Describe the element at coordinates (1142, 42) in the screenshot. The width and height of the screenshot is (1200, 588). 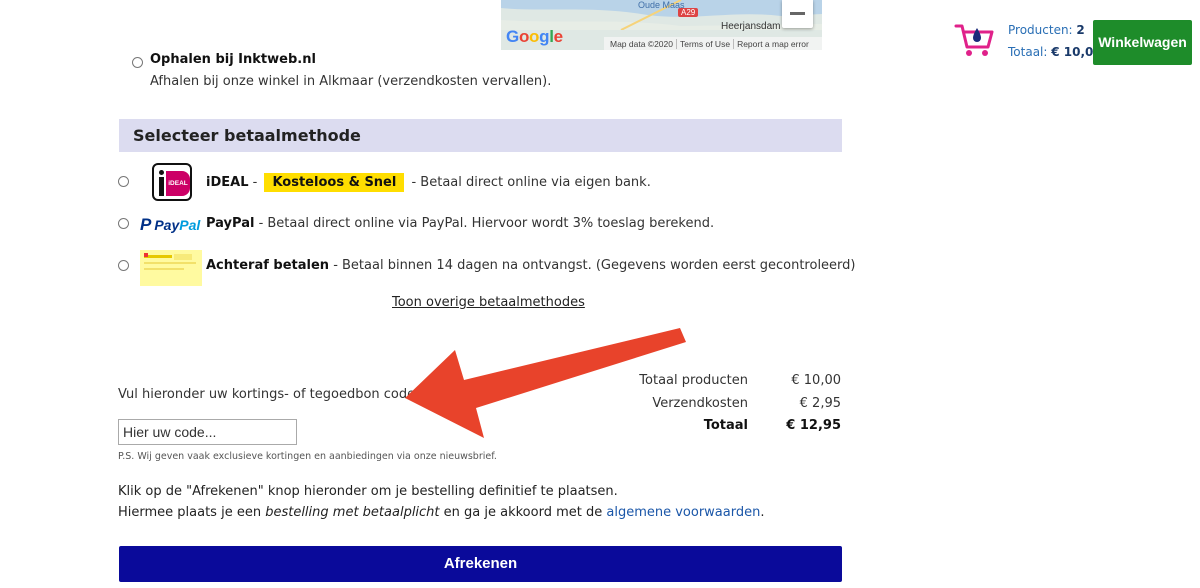
I see `shopping-cart-button: Winkelwagen` at that location.